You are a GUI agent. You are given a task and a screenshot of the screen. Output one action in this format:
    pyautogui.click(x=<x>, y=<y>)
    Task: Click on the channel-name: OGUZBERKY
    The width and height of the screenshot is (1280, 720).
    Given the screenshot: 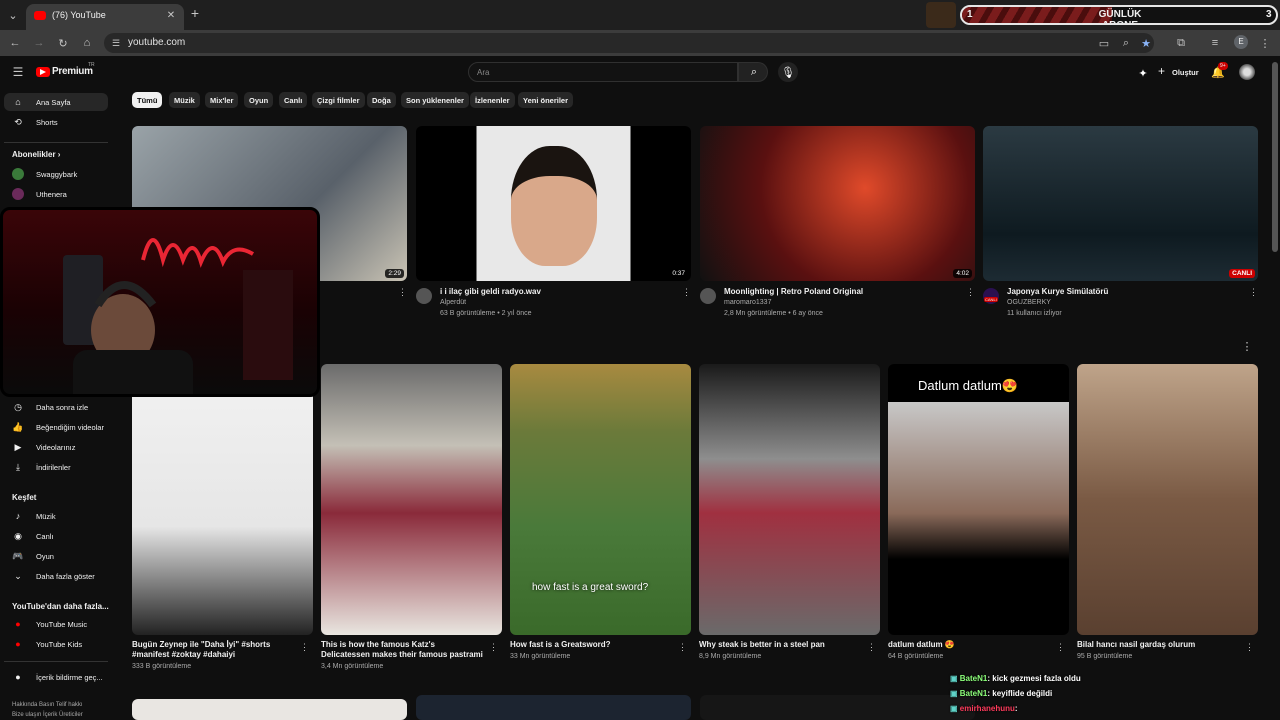 What is the action you would take?
    pyautogui.click(x=1029, y=302)
    